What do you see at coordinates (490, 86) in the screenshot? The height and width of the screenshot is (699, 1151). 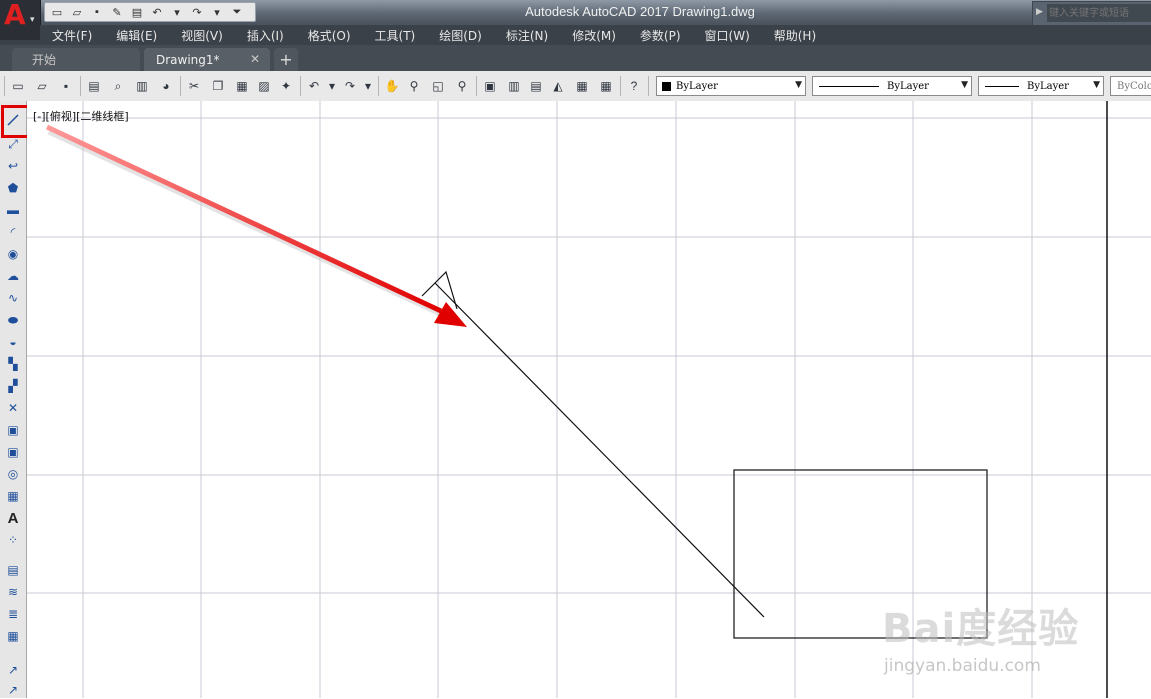 I see `properties-icon: ▣` at bounding box center [490, 86].